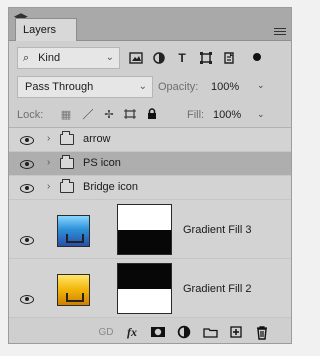 Image resolution: width=320 pixels, height=356 pixels. I want to click on layer-group-name: Bridge icon, so click(110, 187).